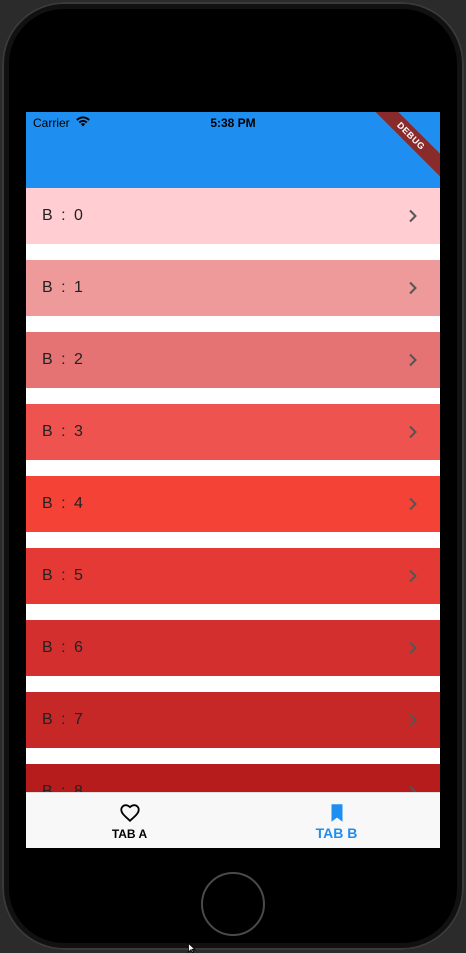 This screenshot has width=466, height=953. I want to click on list-item: B : 4, so click(233, 504).